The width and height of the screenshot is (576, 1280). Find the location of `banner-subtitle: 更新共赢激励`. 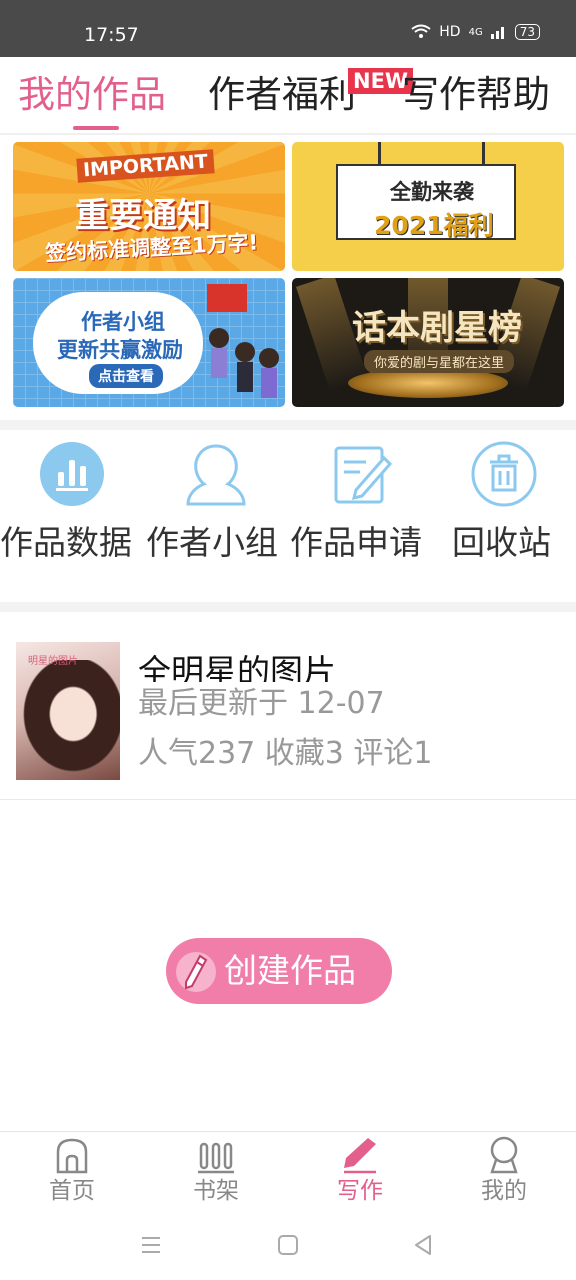

banner-subtitle: 更新共赢激励 is located at coordinates (120, 350).